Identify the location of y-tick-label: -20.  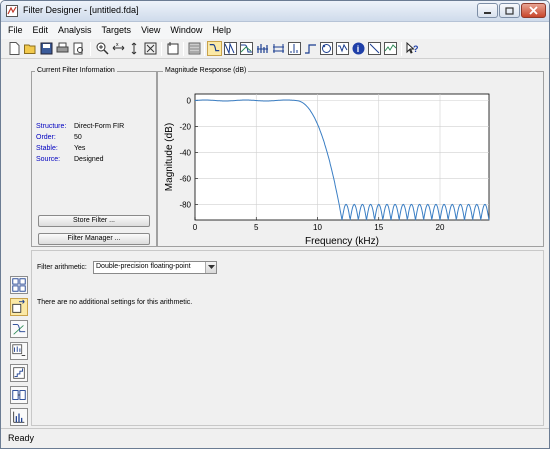
(185, 126).